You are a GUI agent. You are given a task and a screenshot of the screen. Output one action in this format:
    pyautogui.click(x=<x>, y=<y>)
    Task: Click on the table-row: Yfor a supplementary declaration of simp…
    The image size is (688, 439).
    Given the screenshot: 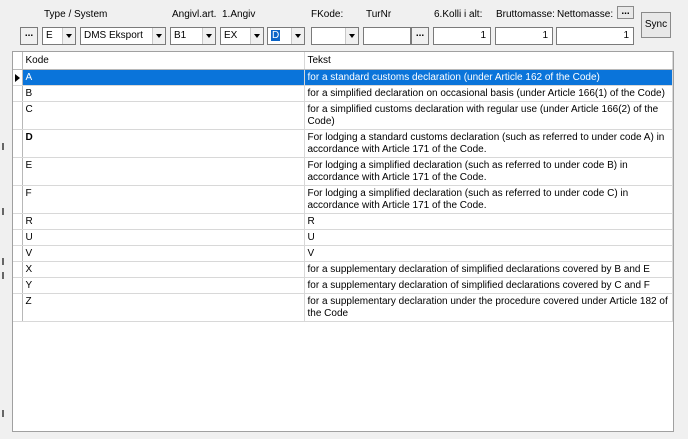 What is the action you would take?
    pyautogui.click(x=343, y=285)
    